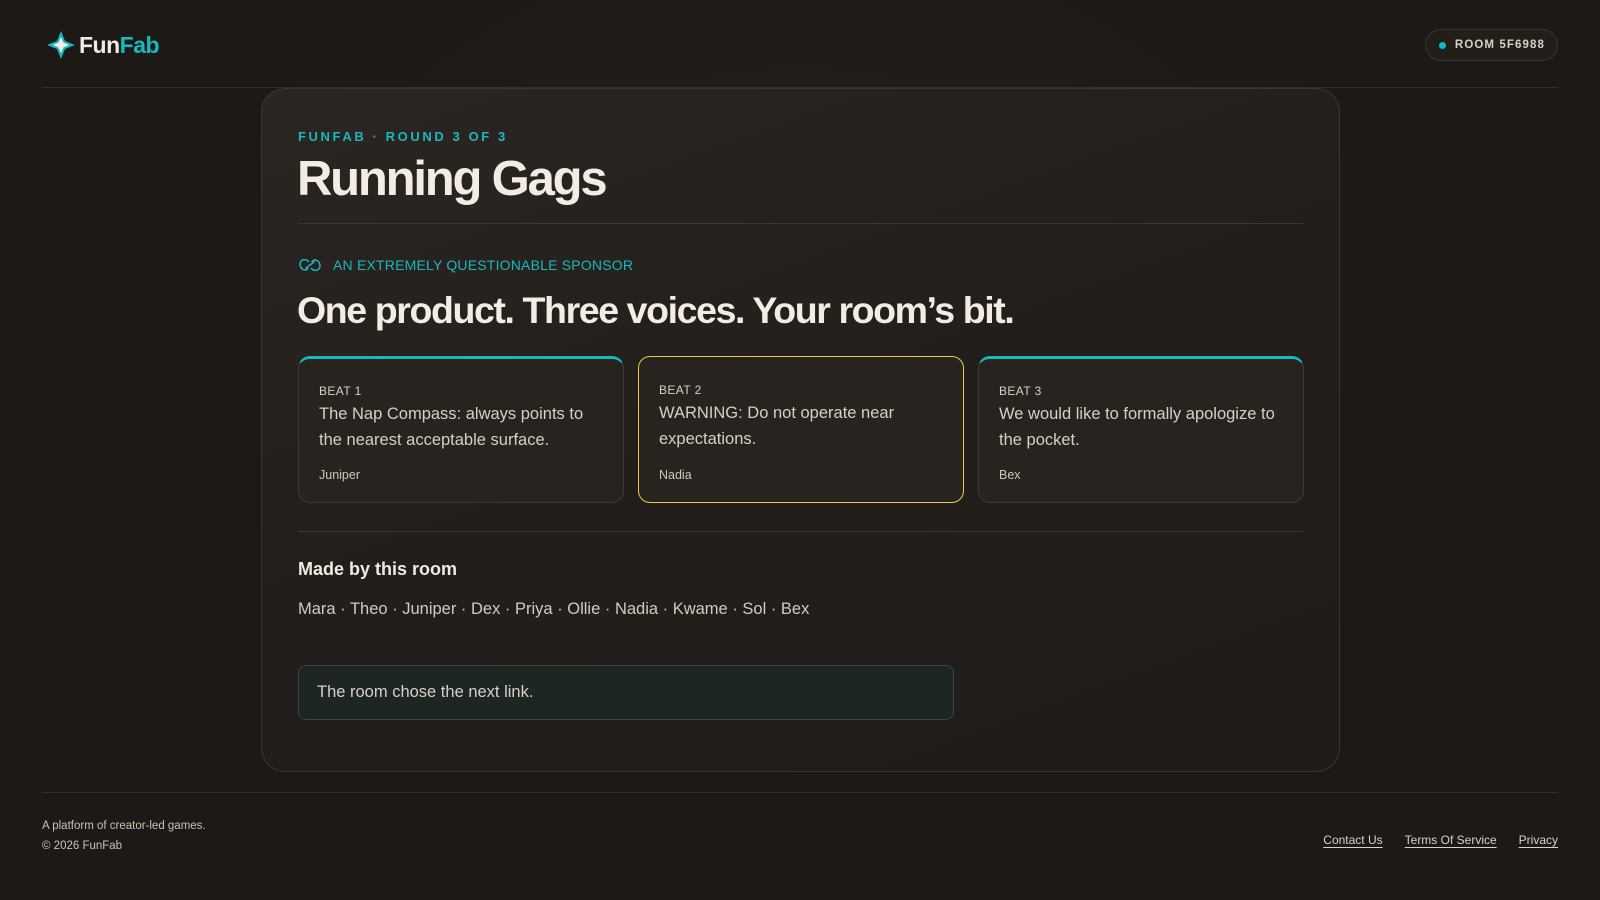  Describe the element at coordinates (1442, 45) in the screenshot. I see `status-dot` at that location.